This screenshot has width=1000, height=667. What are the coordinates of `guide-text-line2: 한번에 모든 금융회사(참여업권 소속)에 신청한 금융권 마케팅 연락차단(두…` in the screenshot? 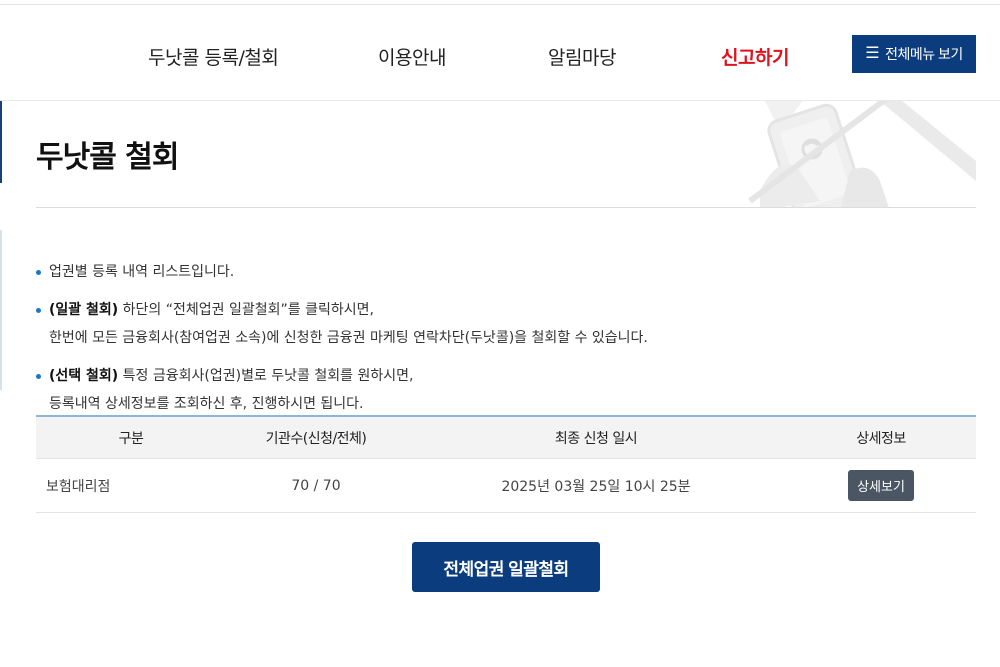 It's located at (348, 338).